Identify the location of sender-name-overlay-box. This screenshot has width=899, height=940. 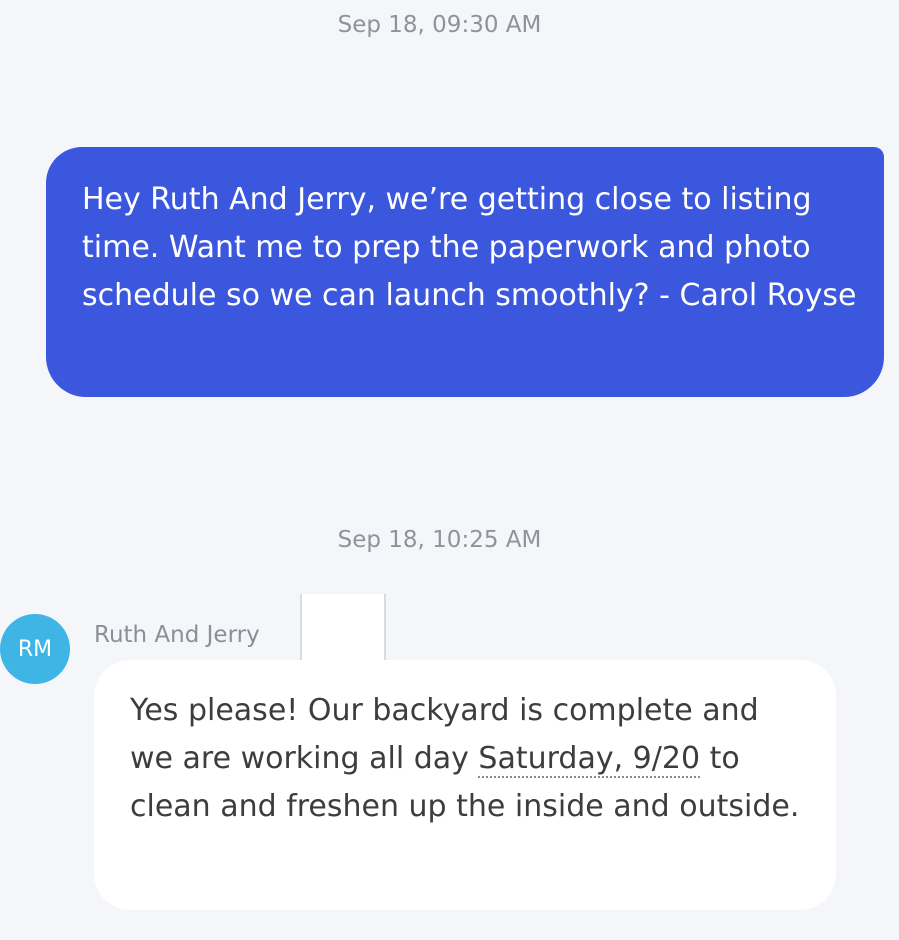
(343, 629).